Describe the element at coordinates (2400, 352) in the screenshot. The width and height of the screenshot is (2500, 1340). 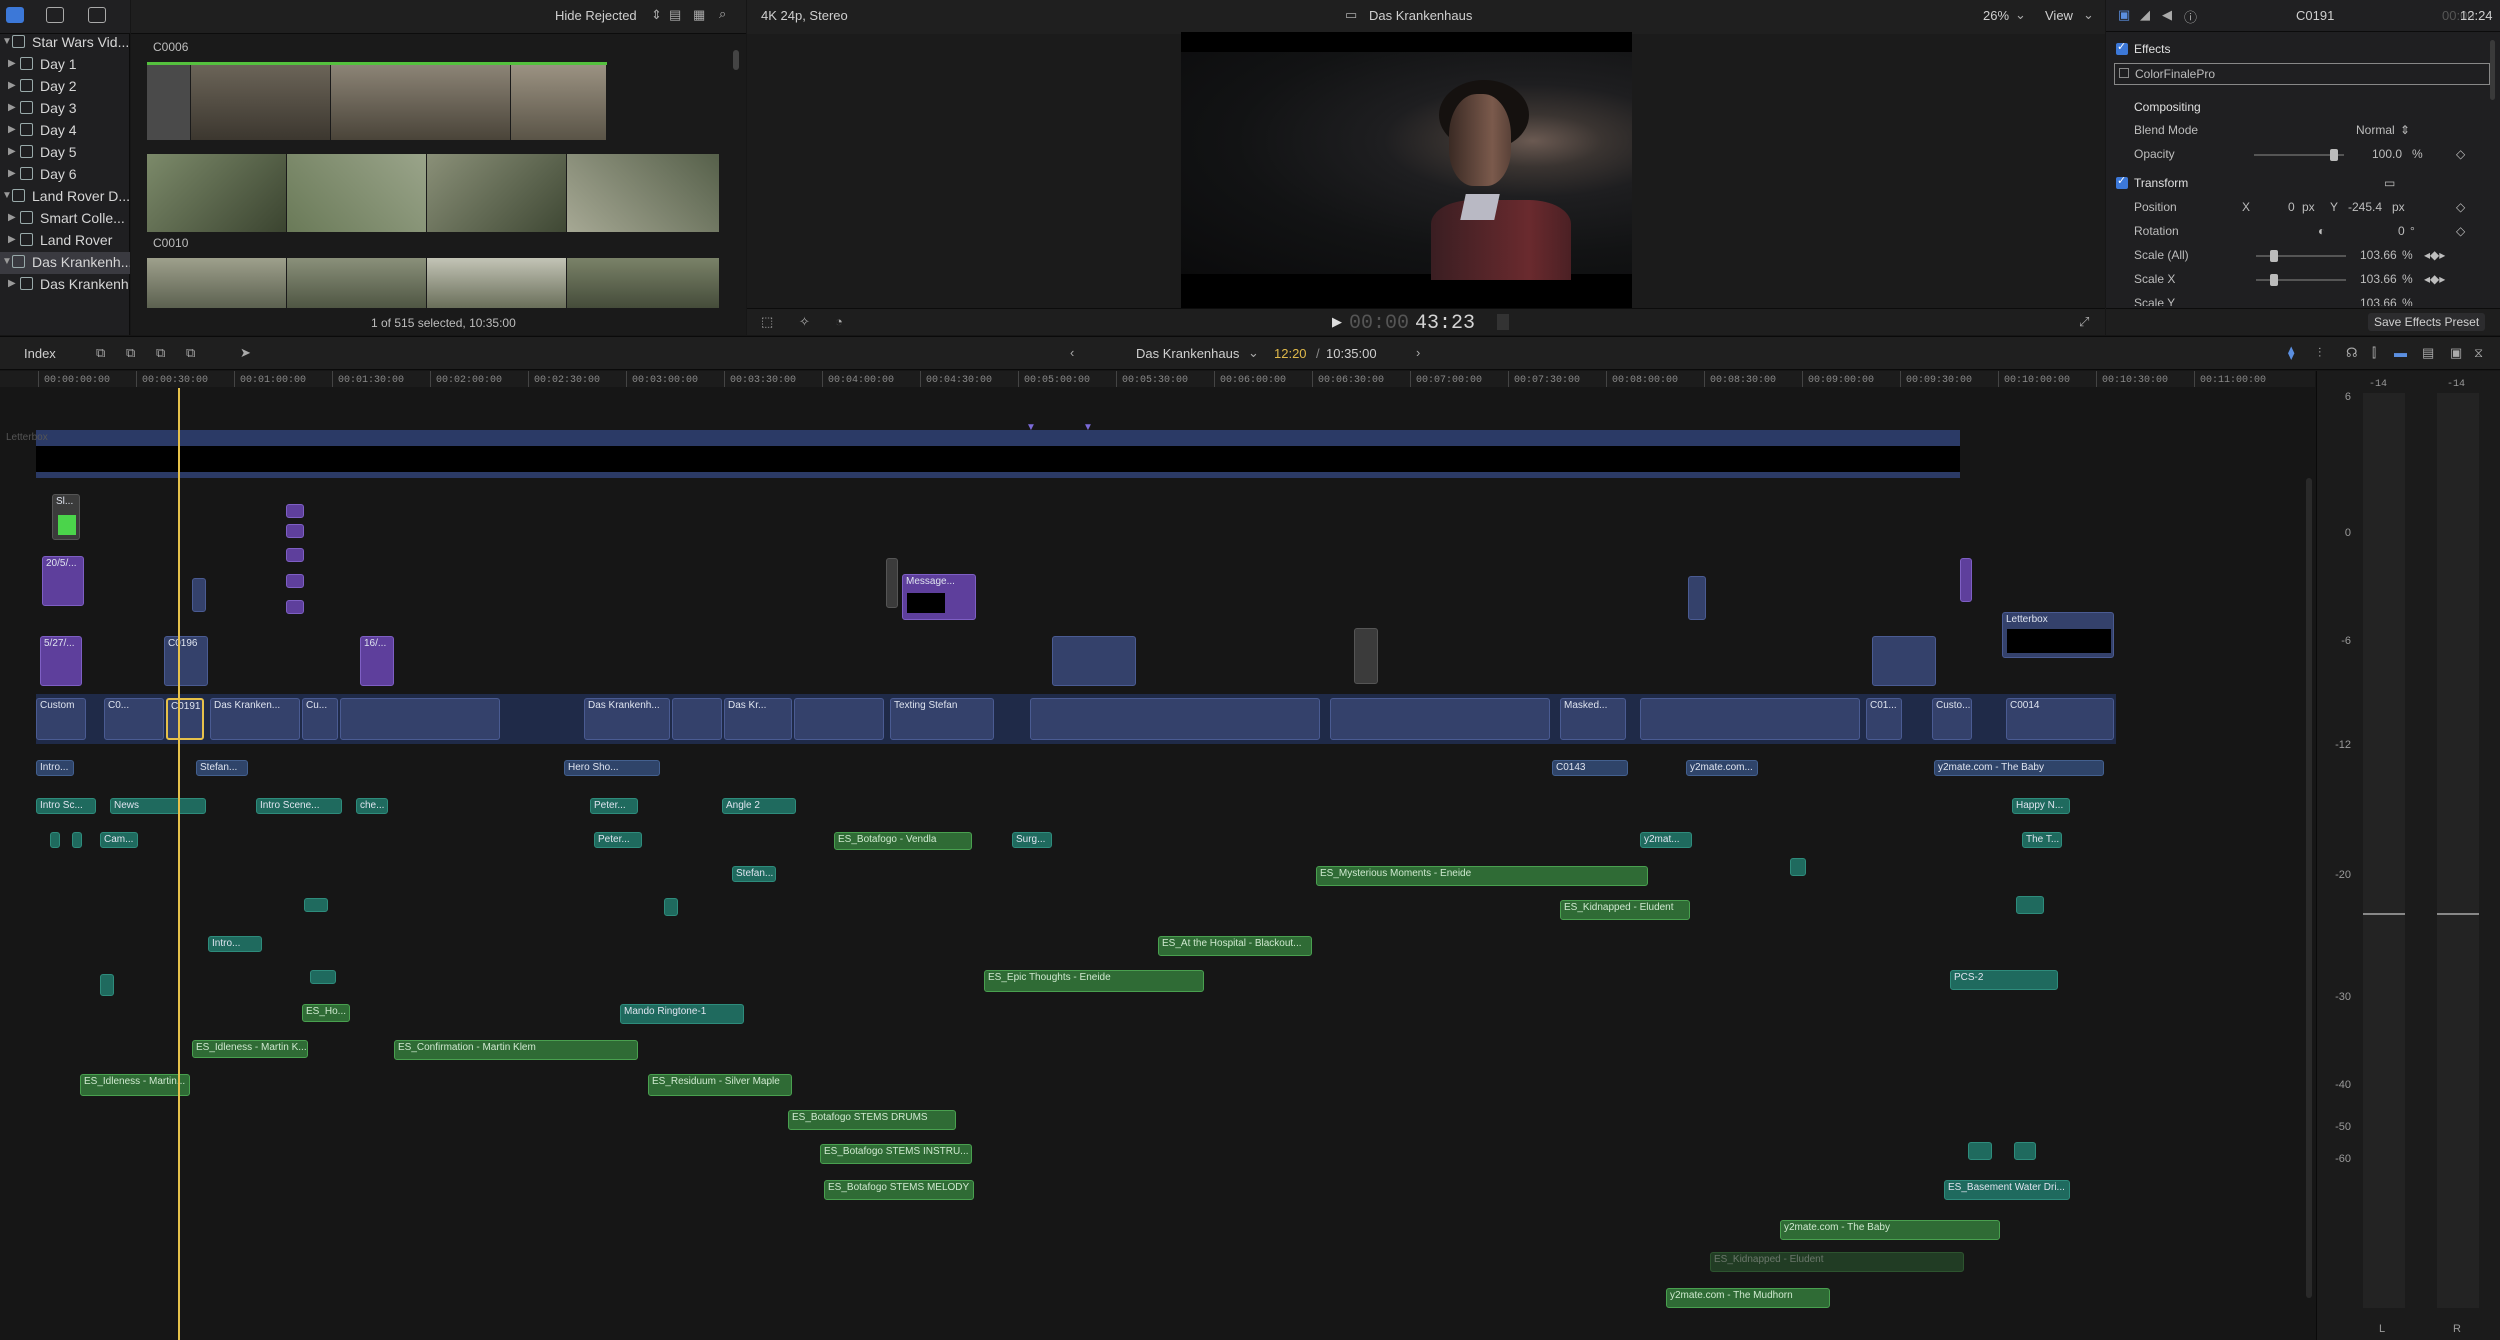
I see `clip-appearance-icon: ▬` at that location.